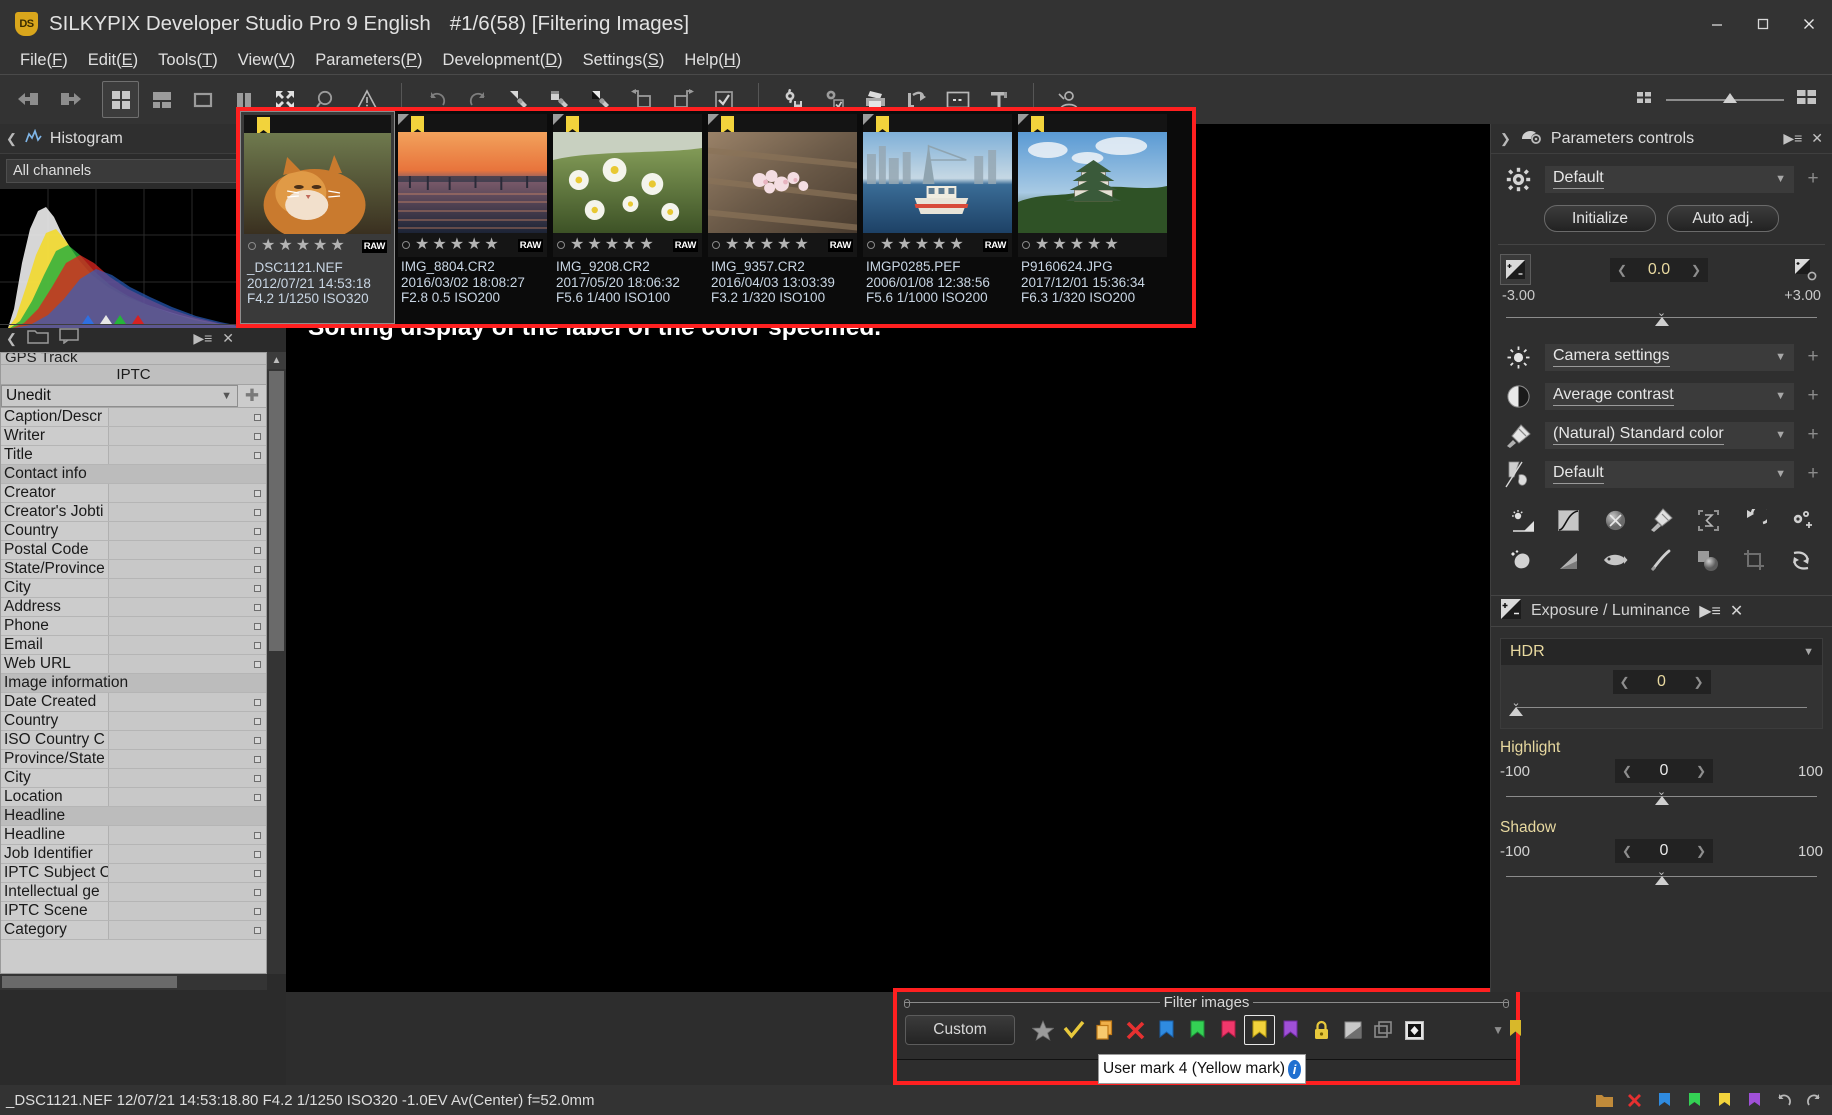 This screenshot has height=1115, width=1832. What do you see at coordinates (1725, 97) in the screenshot?
I see `thumbnail-size-slider` at bounding box center [1725, 97].